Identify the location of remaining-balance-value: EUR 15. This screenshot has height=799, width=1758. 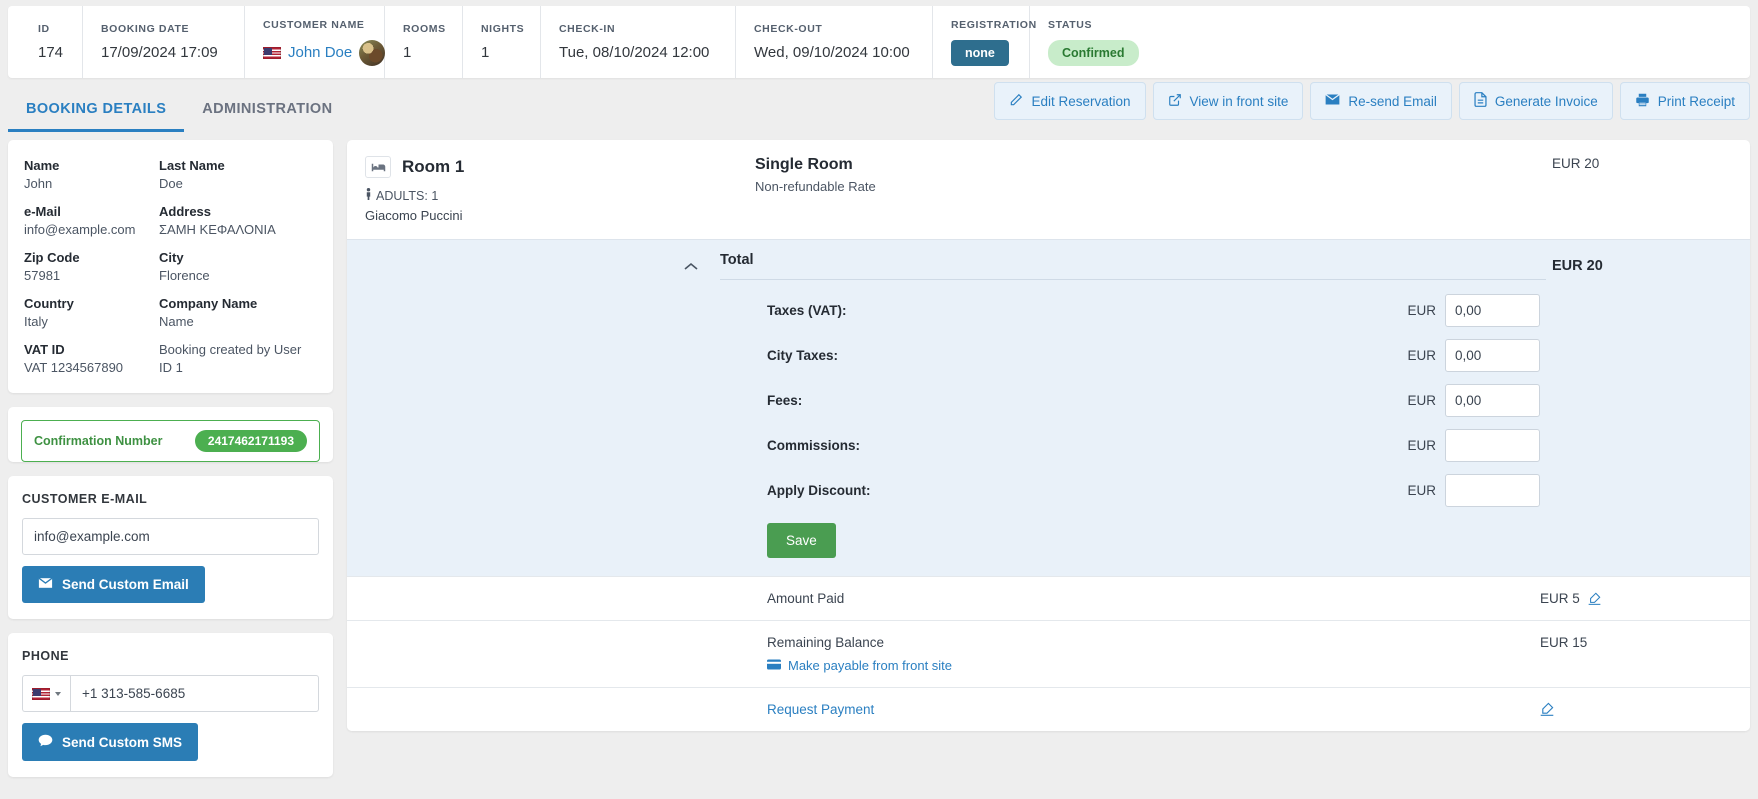
(1564, 642).